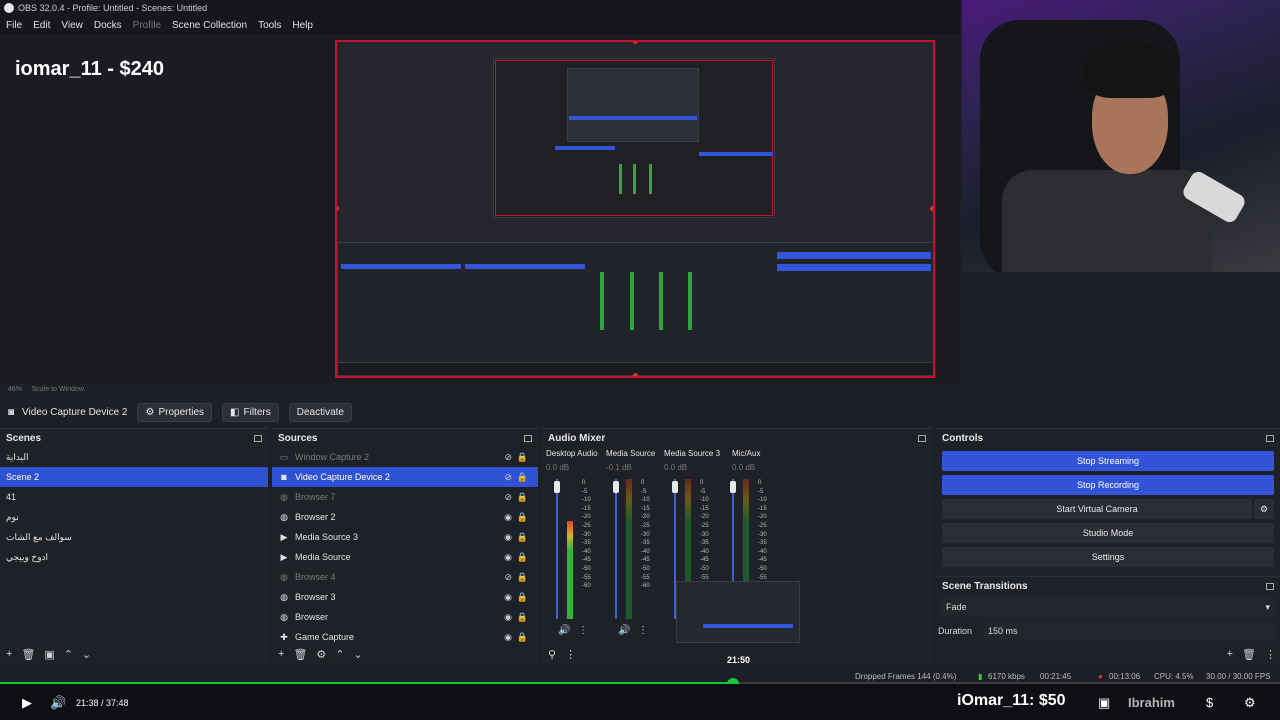 The height and width of the screenshot is (720, 1280). Describe the element at coordinates (1108, 533) in the screenshot. I see `studio-mode-button: Studio Mode` at that location.